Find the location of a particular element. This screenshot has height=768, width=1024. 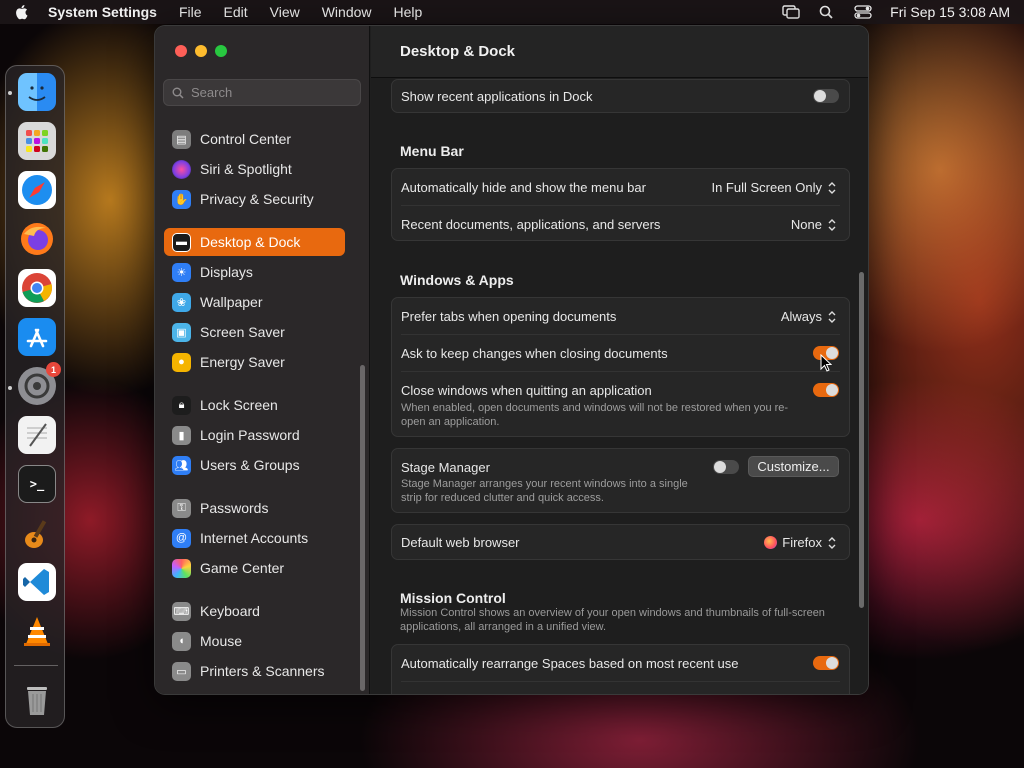

menu-file: File is located at coordinates (190, 12).